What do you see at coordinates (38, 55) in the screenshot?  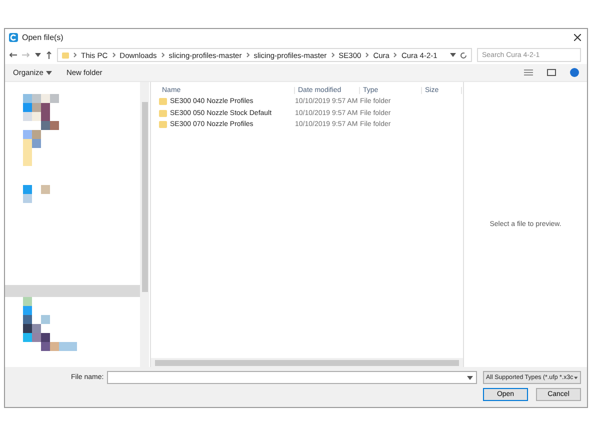 I see `recent-caret-icon` at bounding box center [38, 55].